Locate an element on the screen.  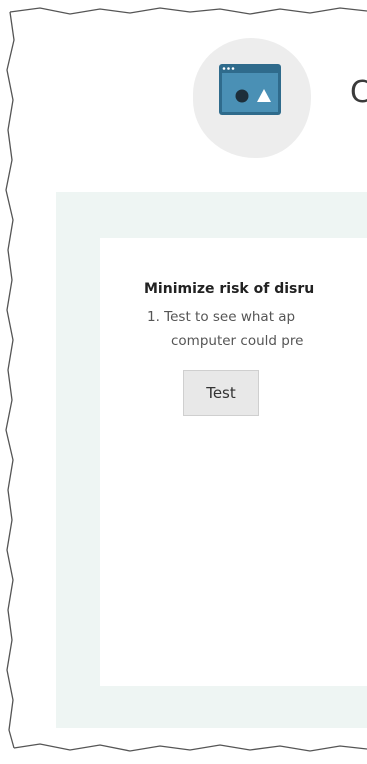
step-1-line1: 1. Test to see what ap is located at coordinates (221, 317).